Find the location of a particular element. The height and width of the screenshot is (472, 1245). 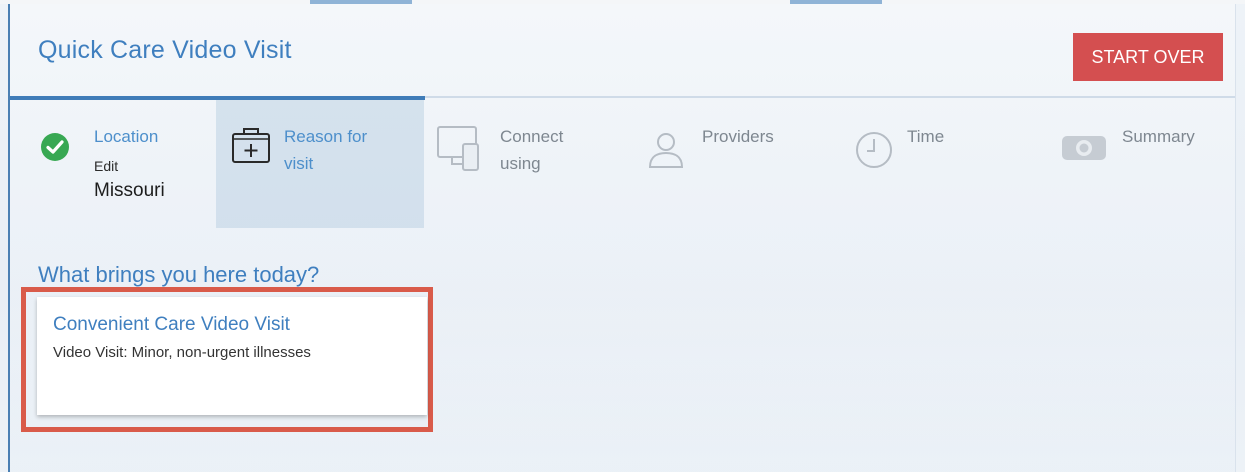

step-connect-label-line2: using is located at coordinates (520, 163).